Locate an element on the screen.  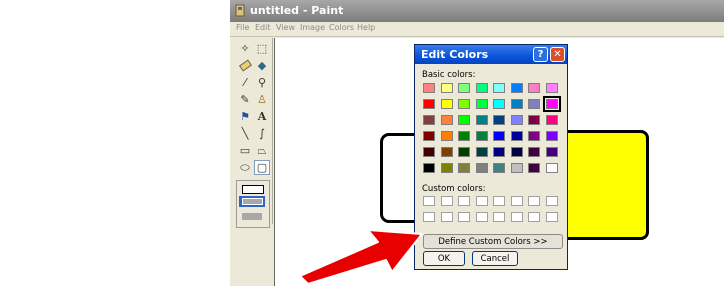
close-button: ✕ is located at coordinates (557, 54).